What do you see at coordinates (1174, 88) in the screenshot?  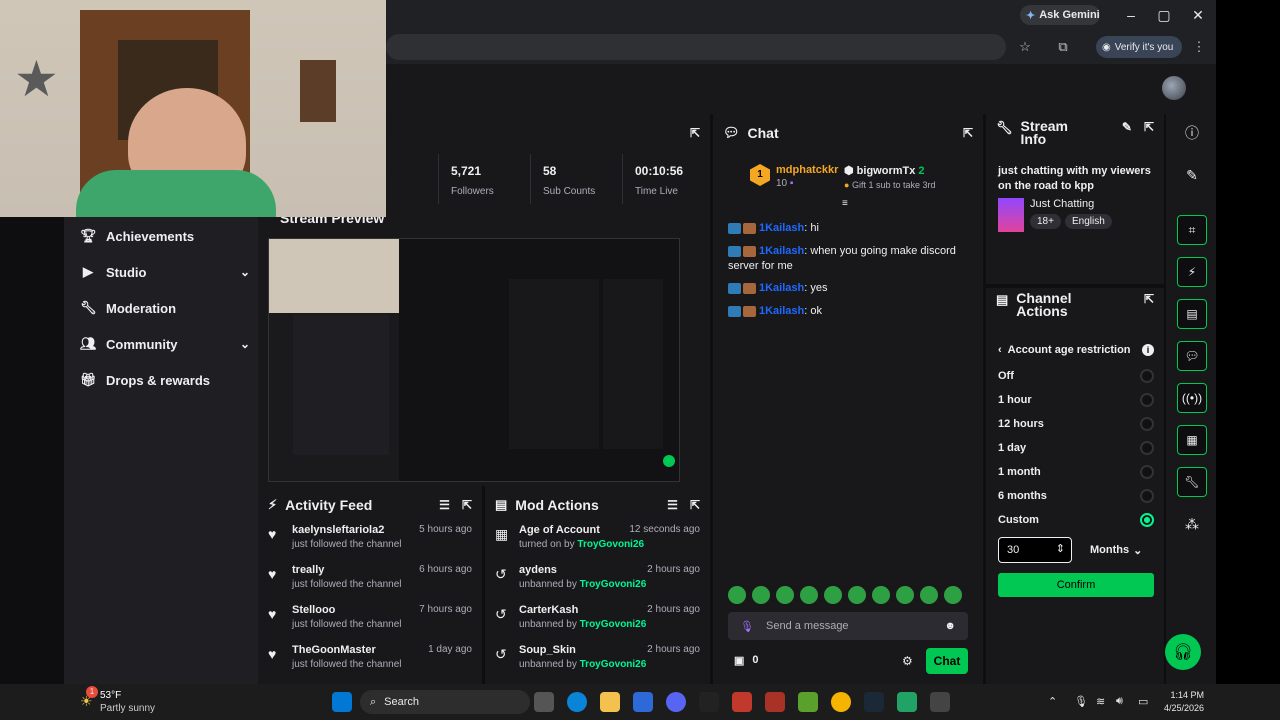 I see `user-avatar` at bounding box center [1174, 88].